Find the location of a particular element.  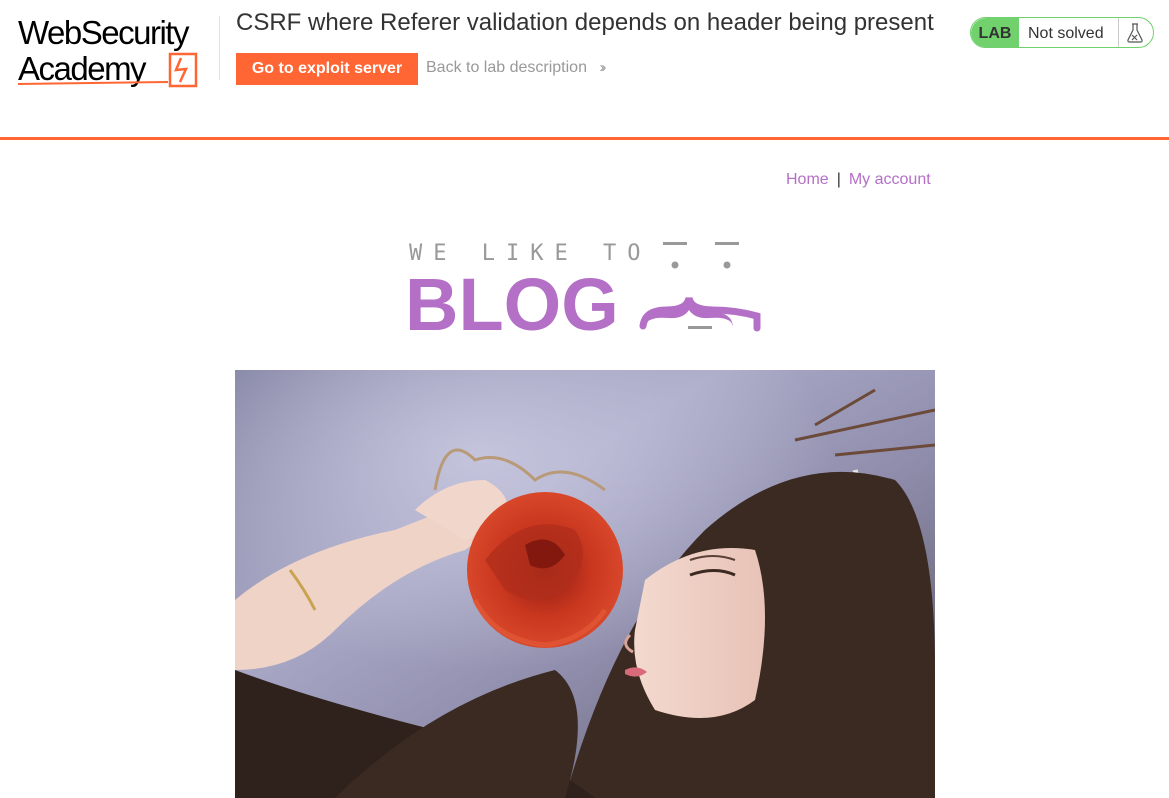

lab-status-widget: LAB Not solved is located at coordinates (1062, 32).